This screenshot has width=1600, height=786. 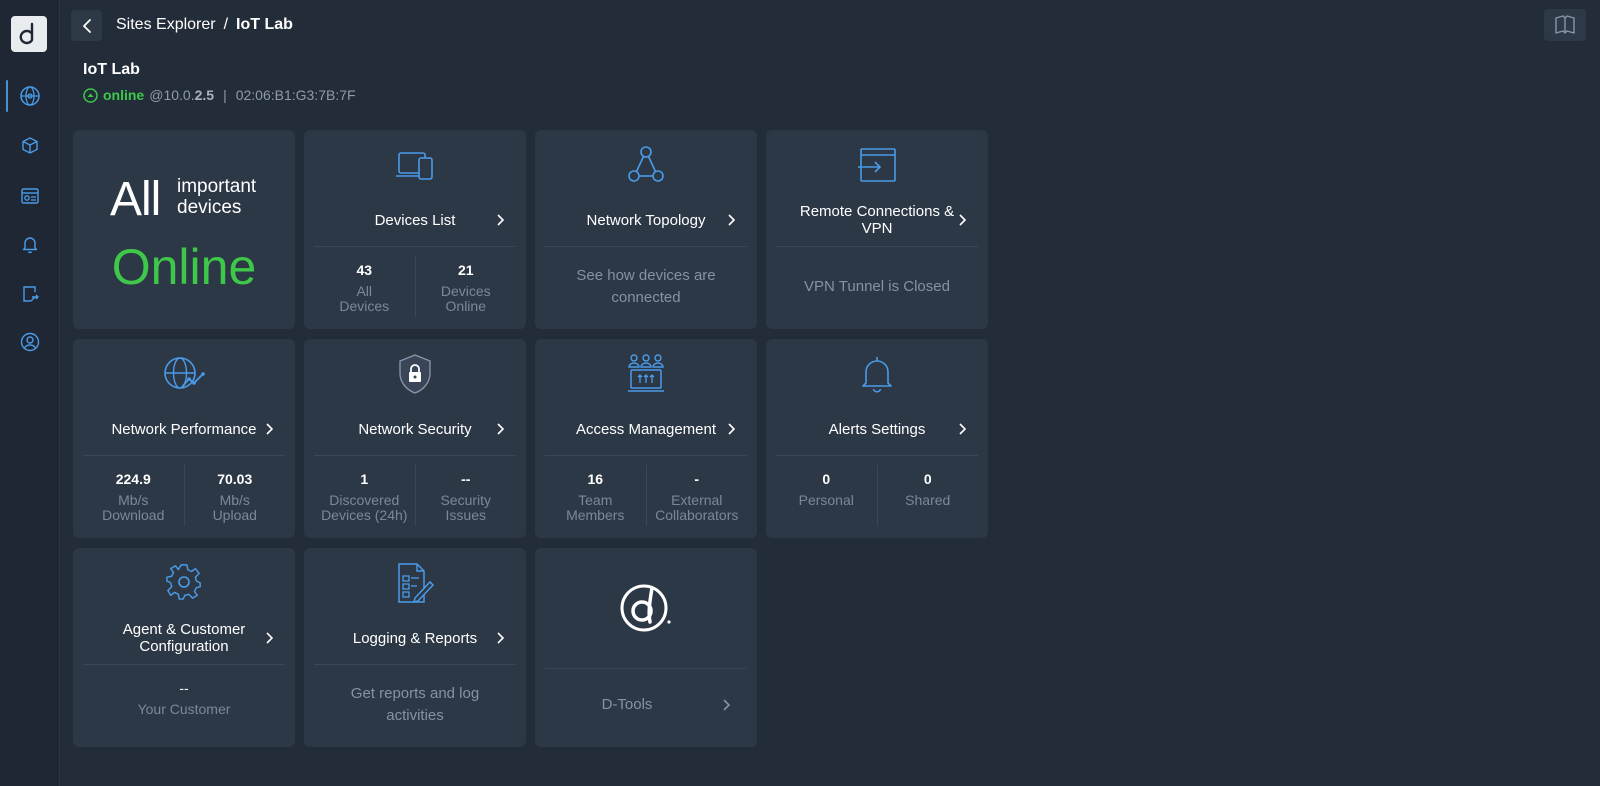 I want to click on stat-caption: External Collaborators, so click(x=697, y=507).